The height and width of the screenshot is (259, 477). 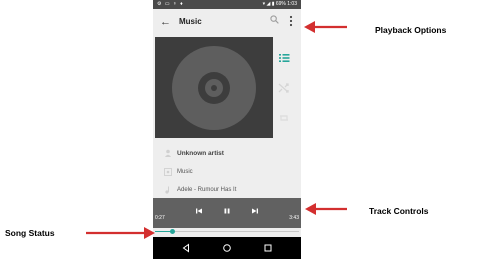 What do you see at coordinates (326, 209) in the screenshot?
I see `arrow-track-controls` at bounding box center [326, 209].